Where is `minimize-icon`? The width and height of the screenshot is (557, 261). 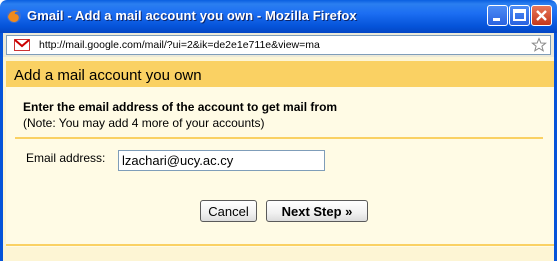 minimize-icon is located at coordinates (496, 19).